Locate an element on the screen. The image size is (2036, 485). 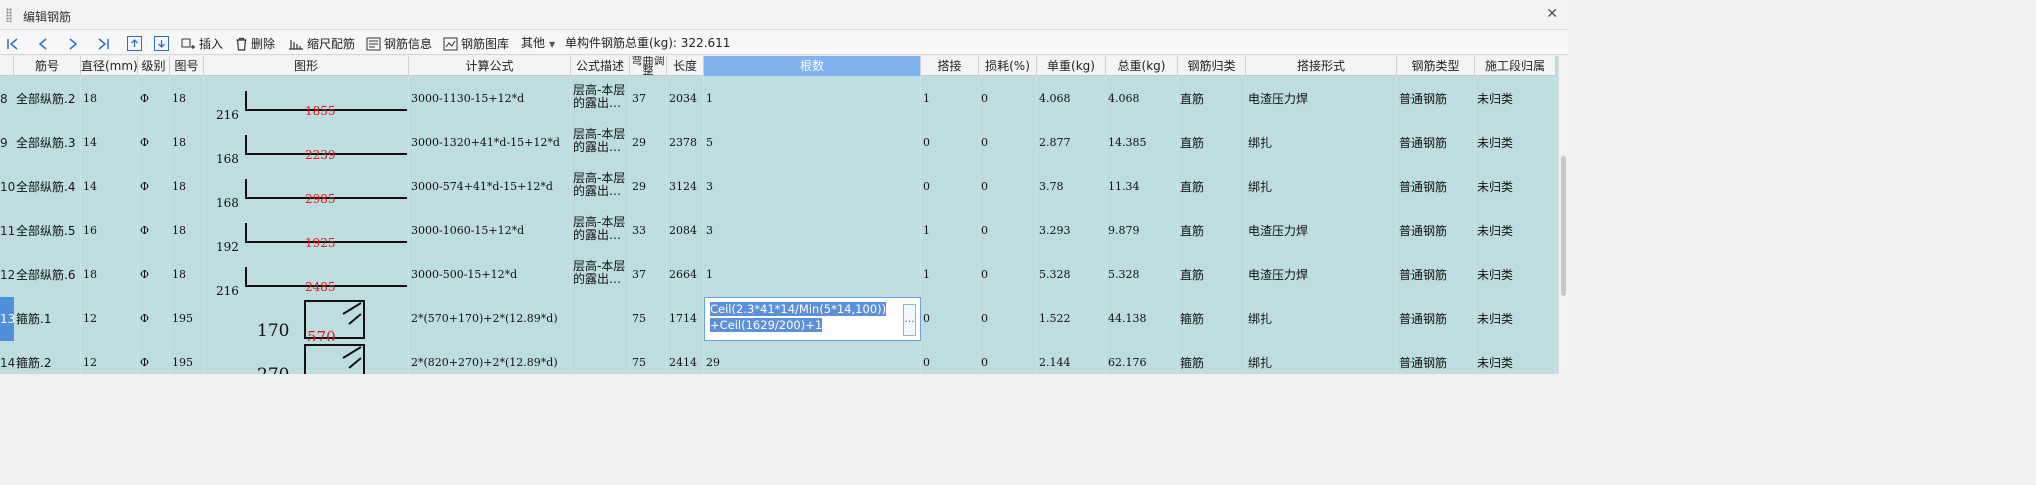
cell-name: 箍筋.2 is located at coordinates (47, 357).